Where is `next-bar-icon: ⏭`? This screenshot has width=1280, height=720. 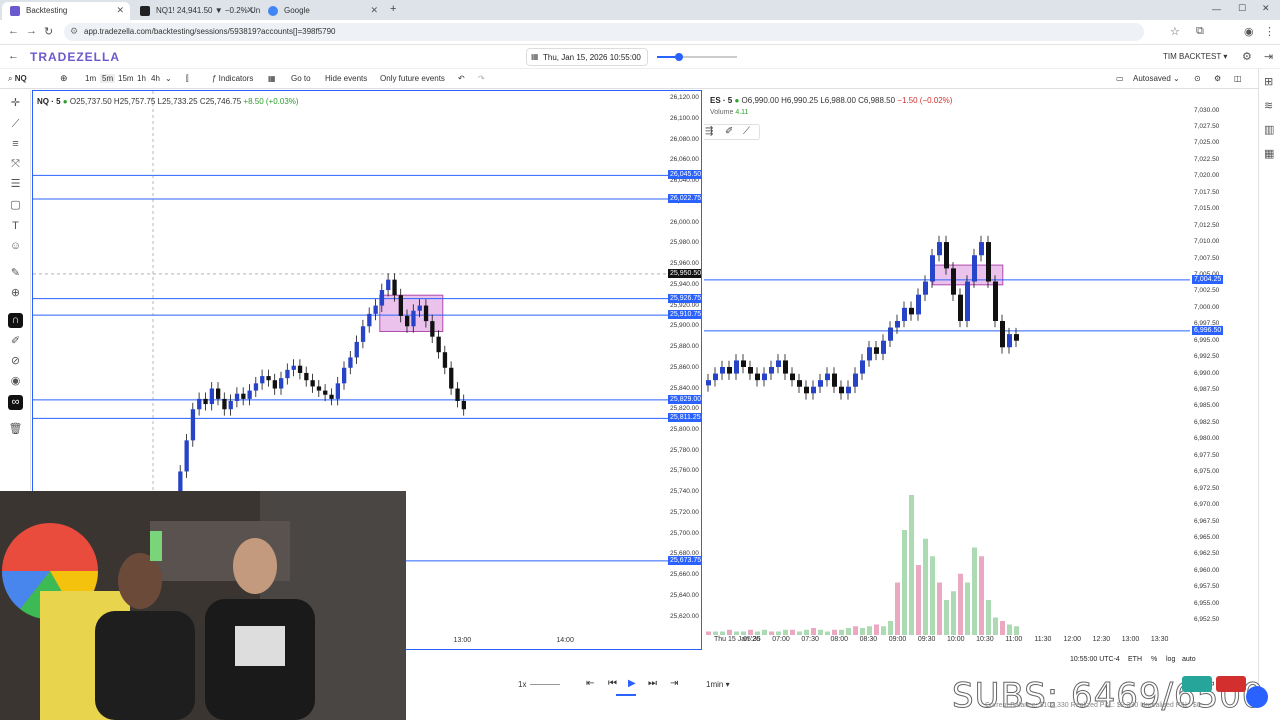
next-bar-icon: ⏭ is located at coordinates (652, 683).